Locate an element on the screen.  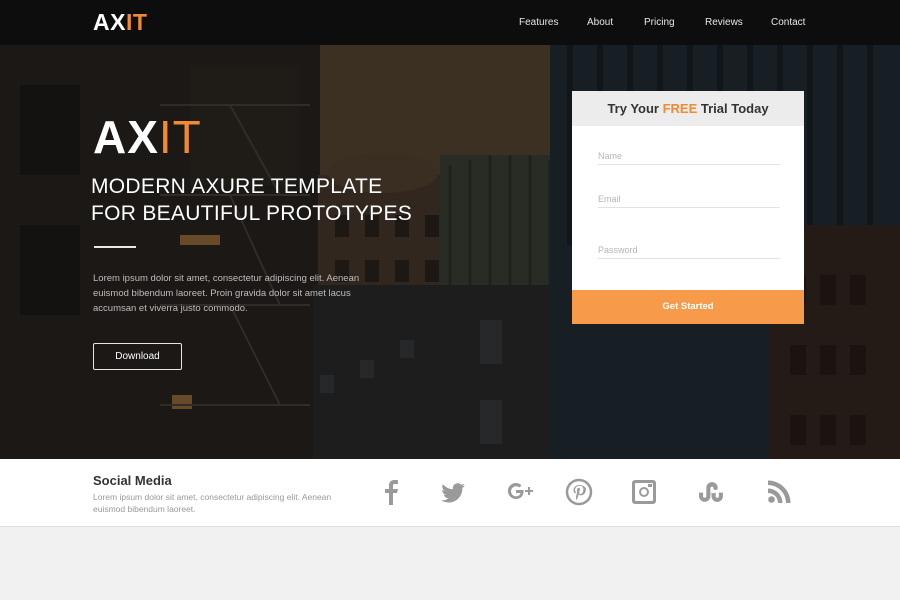
trial-title-suffix: Trial Today is located at coordinates (733, 108).